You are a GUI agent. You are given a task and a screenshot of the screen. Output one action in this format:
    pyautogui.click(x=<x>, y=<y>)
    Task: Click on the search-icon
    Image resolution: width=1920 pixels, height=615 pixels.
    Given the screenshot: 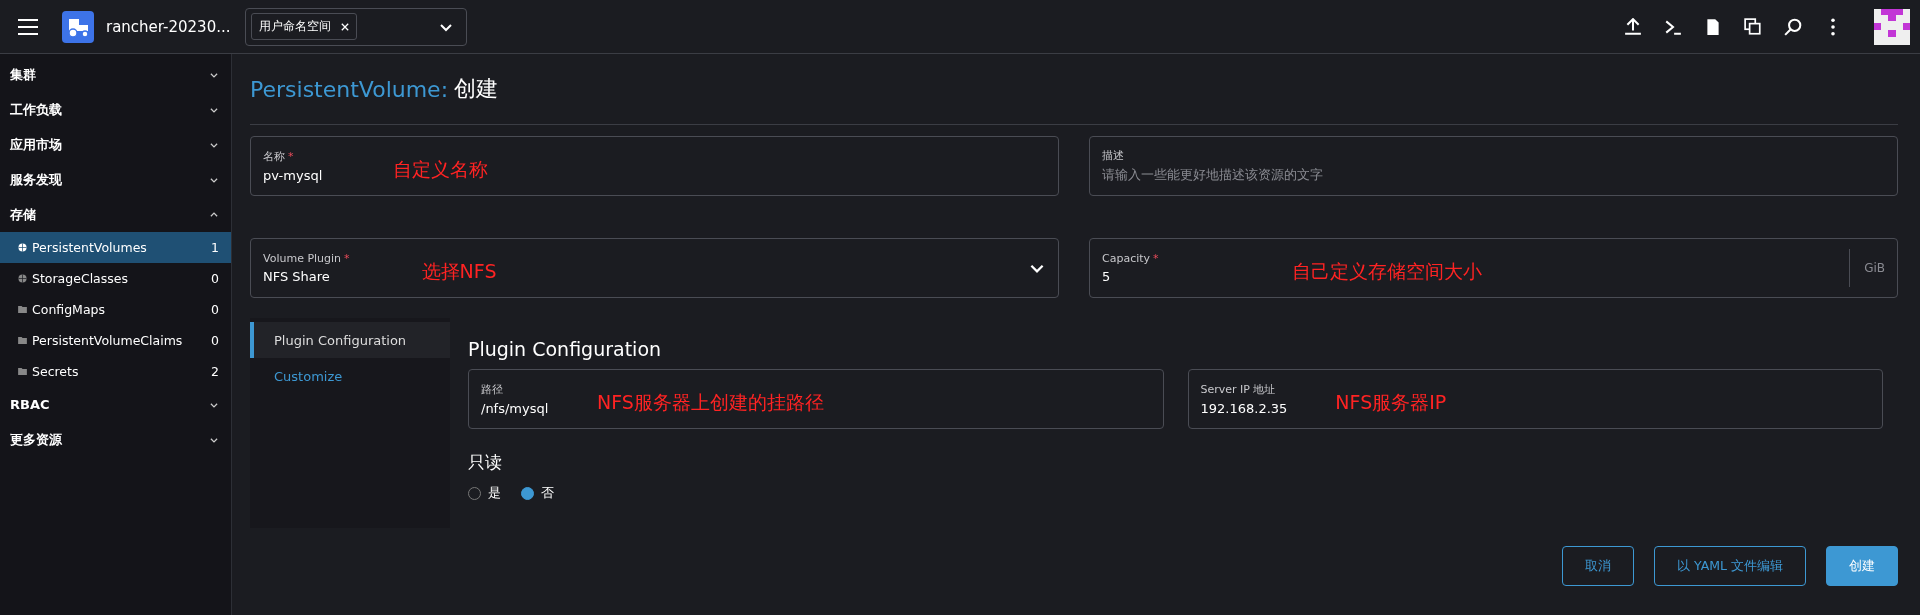 What is the action you would take?
    pyautogui.click(x=1793, y=26)
    